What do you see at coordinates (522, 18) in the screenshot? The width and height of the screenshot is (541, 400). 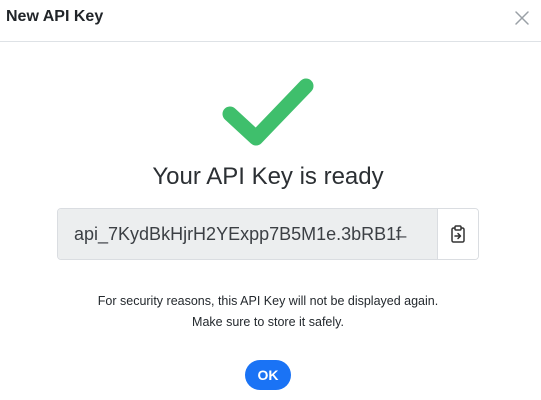 I see `close-icon` at bounding box center [522, 18].